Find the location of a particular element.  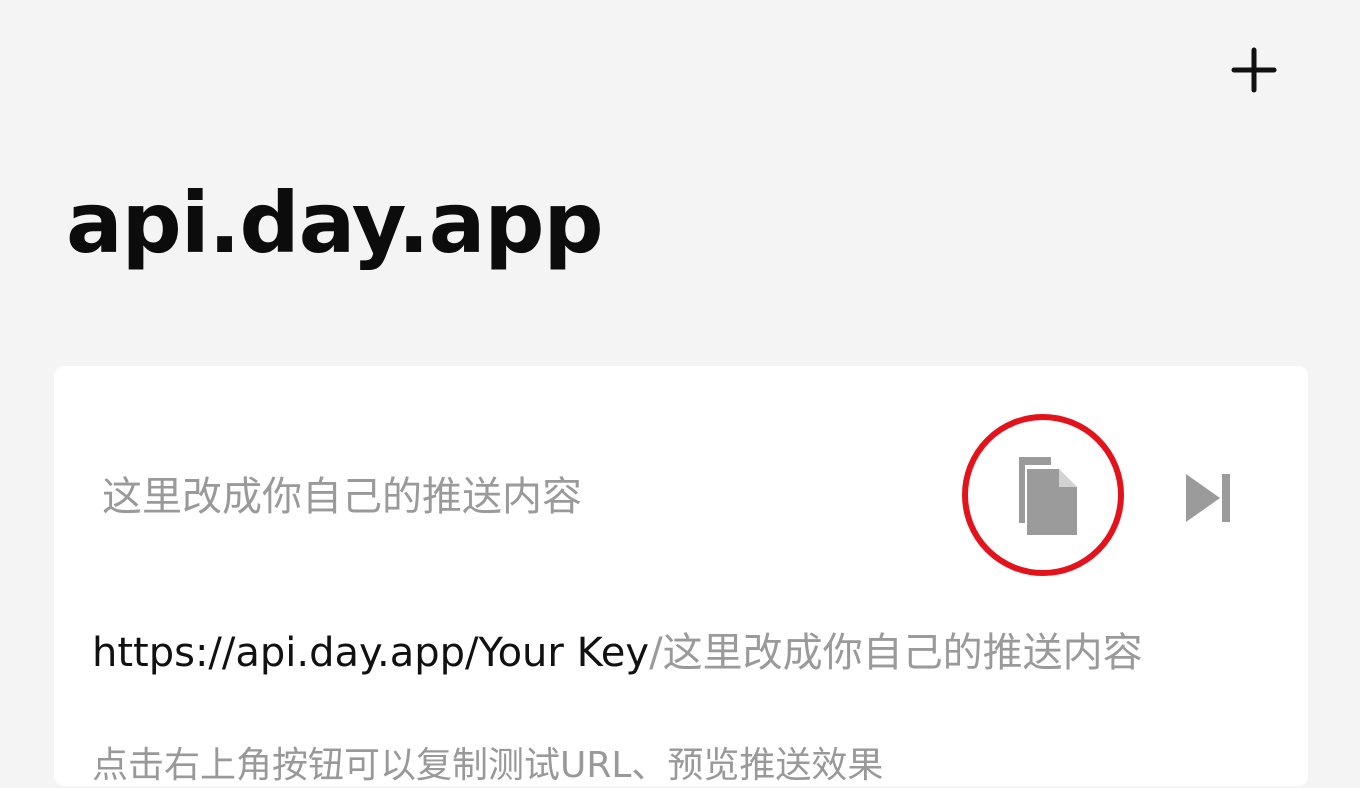

page-title: api.day.app is located at coordinates (335, 223).